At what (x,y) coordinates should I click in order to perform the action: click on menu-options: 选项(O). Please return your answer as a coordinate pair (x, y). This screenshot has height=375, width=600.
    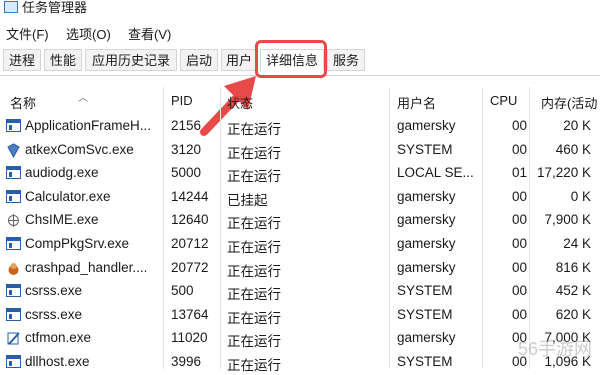
    Looking at the image, I should click on (88, 33).